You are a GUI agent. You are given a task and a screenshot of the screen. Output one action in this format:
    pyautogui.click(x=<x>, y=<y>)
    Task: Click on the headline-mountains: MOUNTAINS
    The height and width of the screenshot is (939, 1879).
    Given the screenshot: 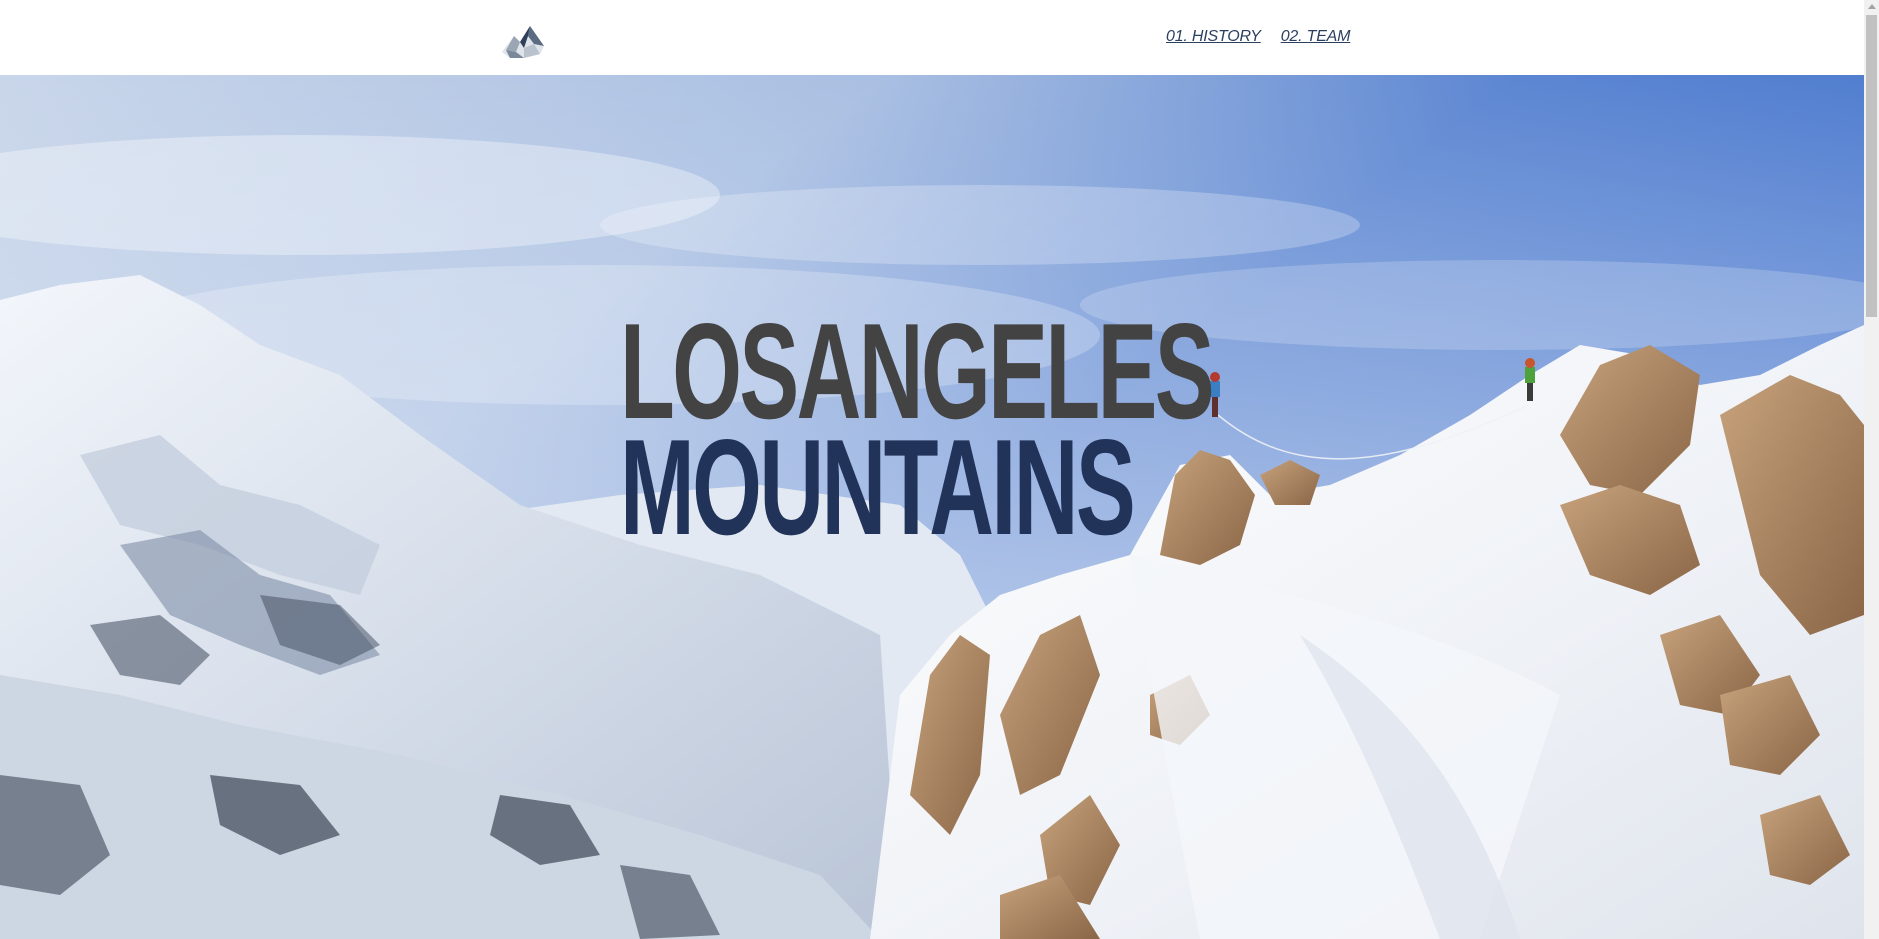 What is the action you would take?
    pyautogui.click(x=878, y=487)
    